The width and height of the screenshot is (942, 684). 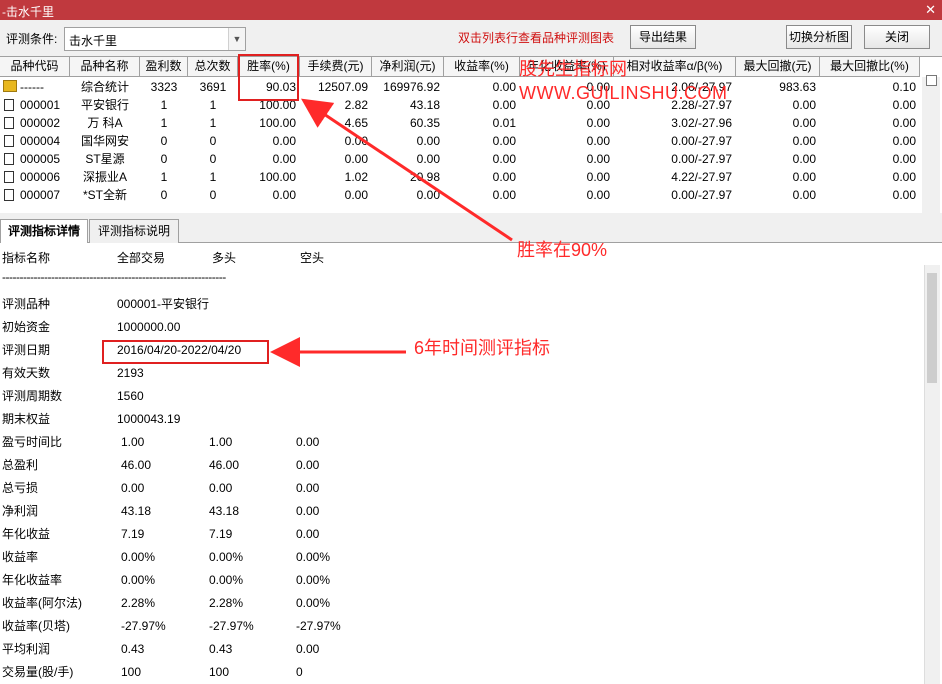 What do you see at coordinates (675, 67) in the screenshot?
I see `column-header-relative-return: 相对收益率α/β(%)` at bounding box center [675, 67].